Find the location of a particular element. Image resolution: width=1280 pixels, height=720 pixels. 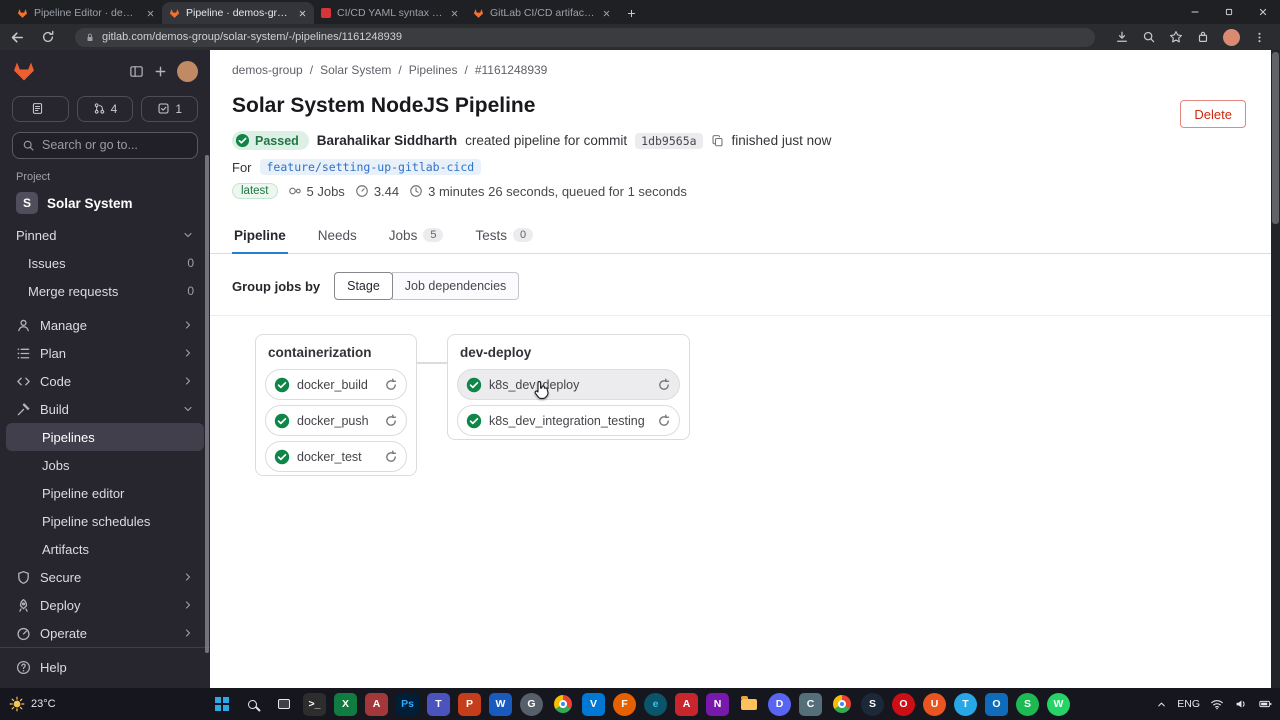

sidebar-item-jobs: Jobs is located at coordinates (105, 465).